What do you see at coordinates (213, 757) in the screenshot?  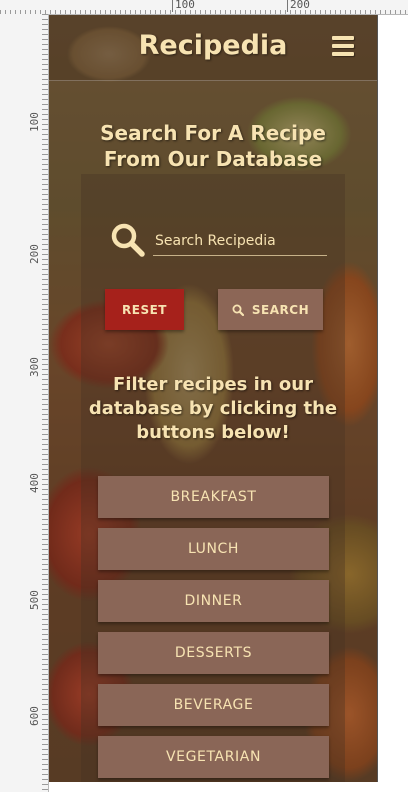 I see `vegetarian-button: VEGETARIAN` at bounding box center [213, 757].